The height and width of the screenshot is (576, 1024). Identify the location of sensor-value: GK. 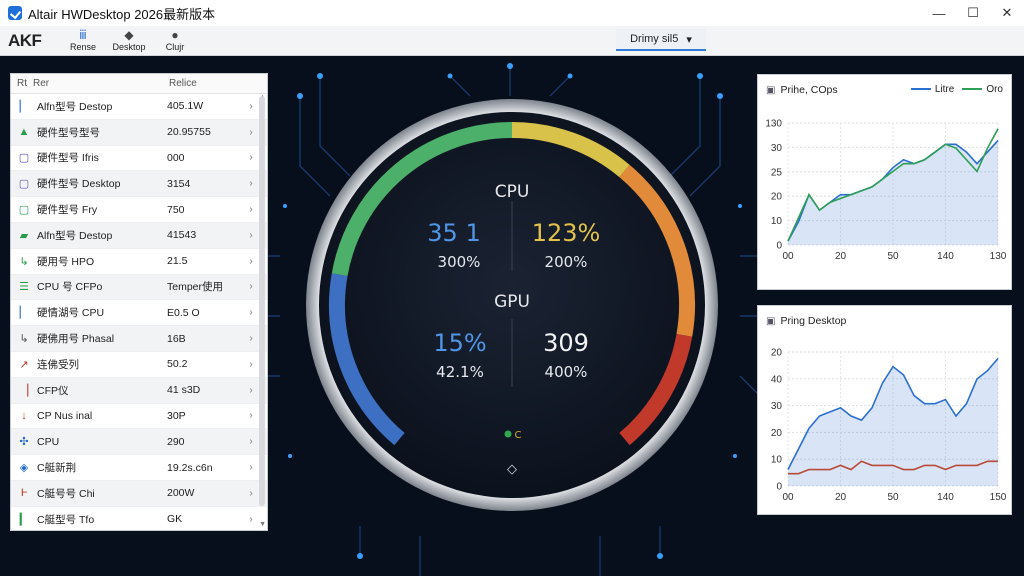
(175, 519).